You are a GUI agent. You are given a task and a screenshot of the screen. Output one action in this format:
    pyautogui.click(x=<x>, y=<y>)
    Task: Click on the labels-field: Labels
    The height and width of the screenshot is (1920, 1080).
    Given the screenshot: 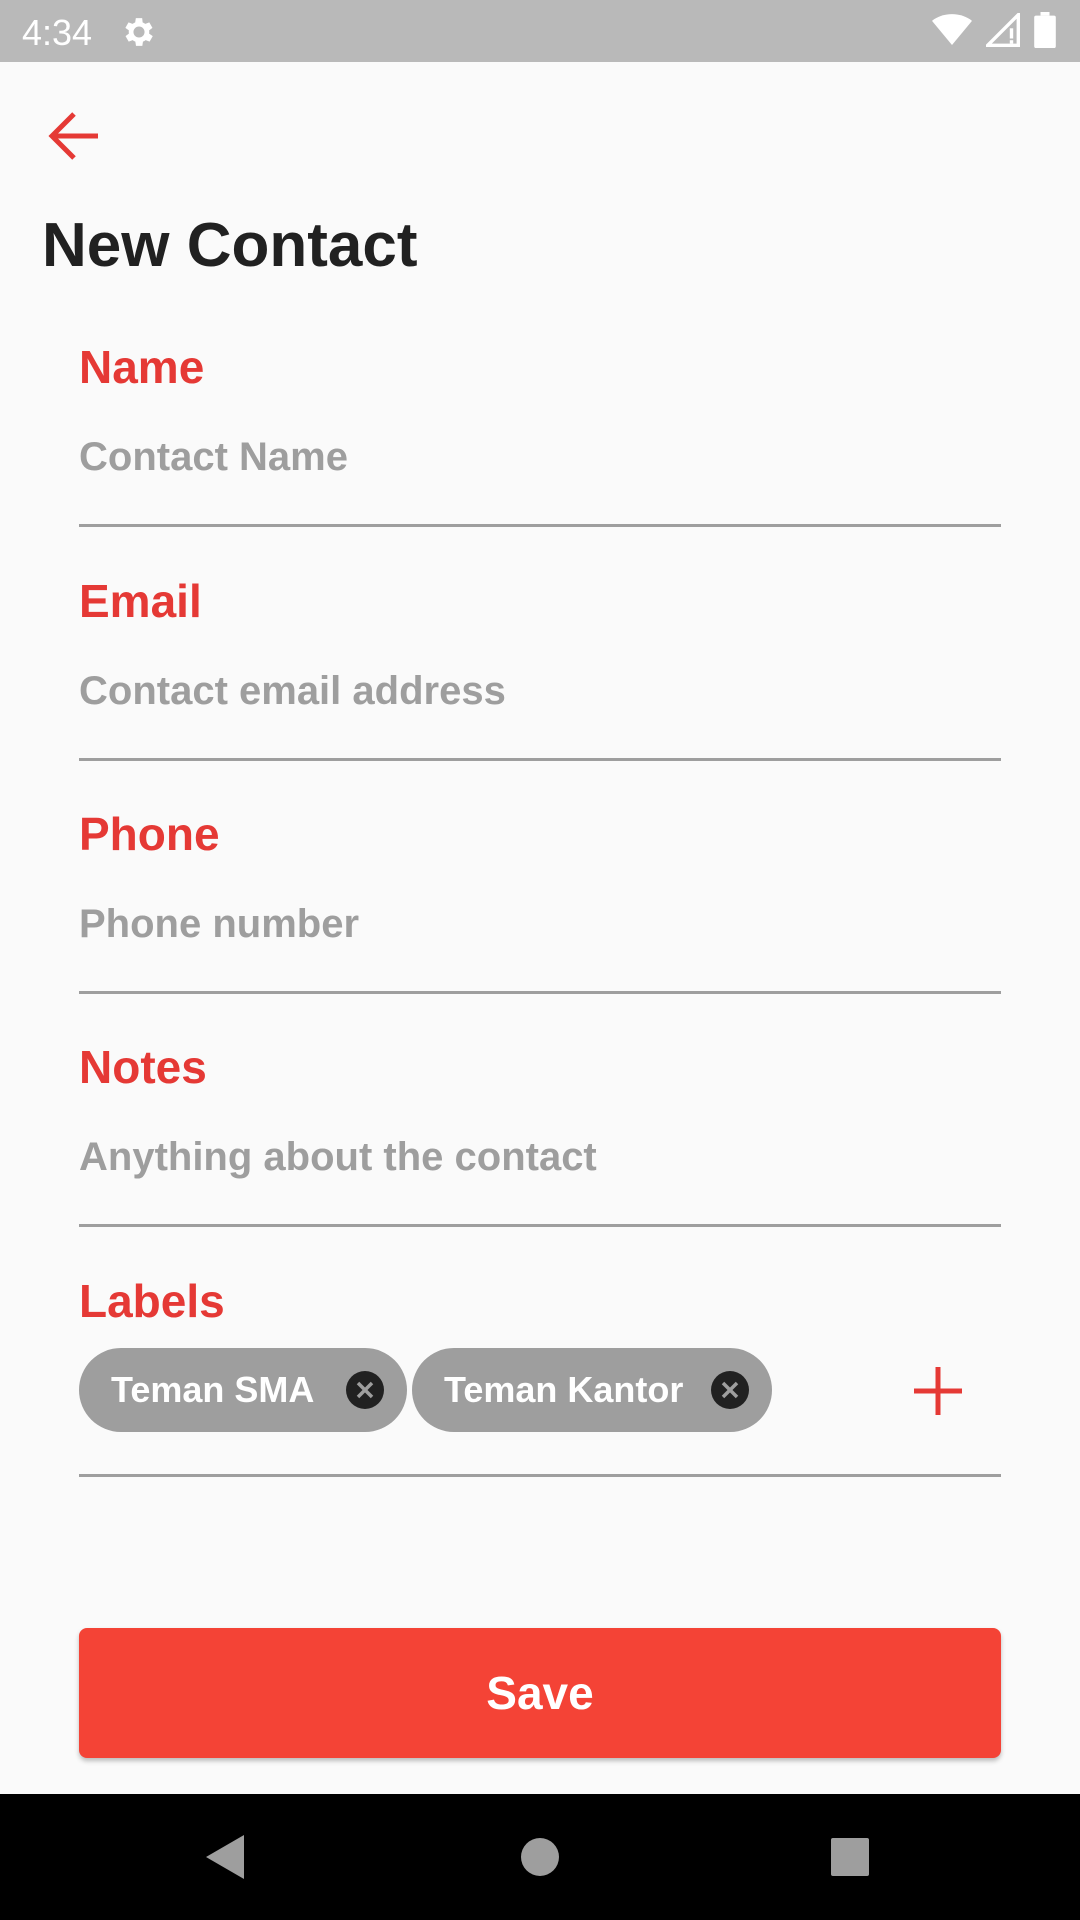 What is the action you would take?
    pyautogui.click(x=540, y=1301)
    